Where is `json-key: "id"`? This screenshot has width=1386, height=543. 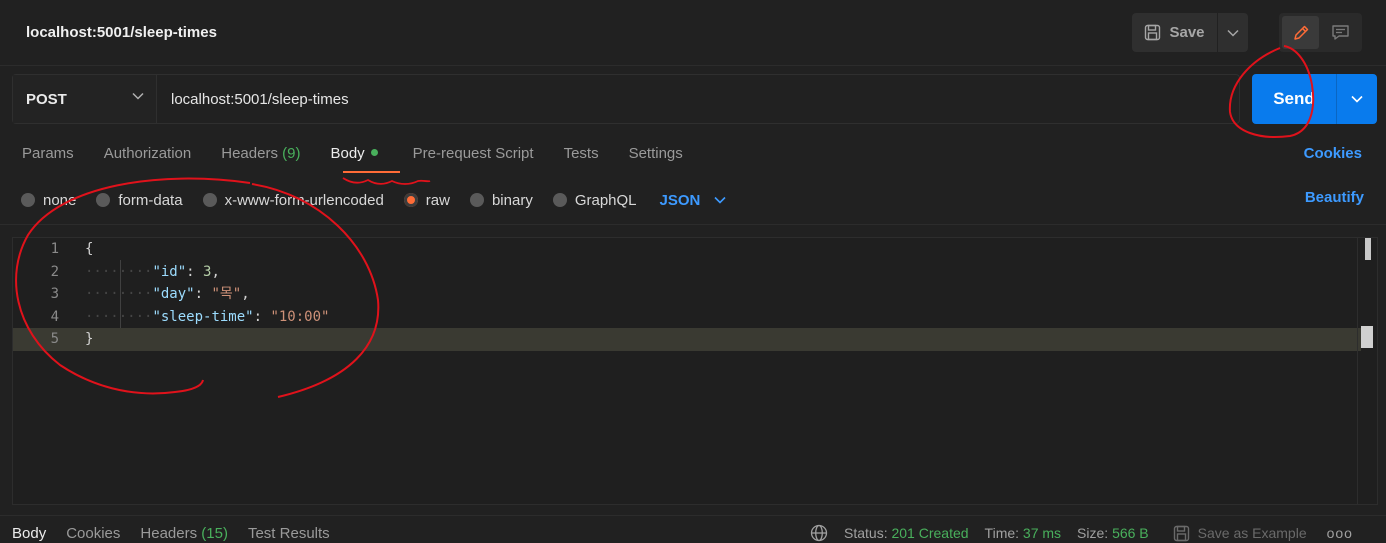
json-key: "id" is located at coordinates (169, 271).